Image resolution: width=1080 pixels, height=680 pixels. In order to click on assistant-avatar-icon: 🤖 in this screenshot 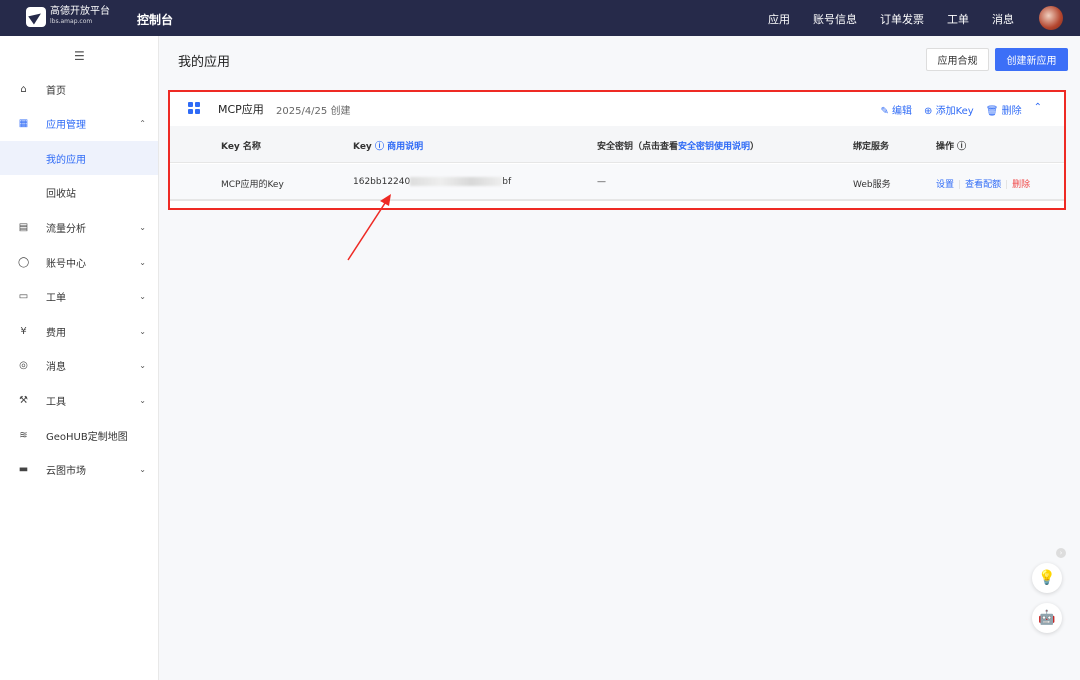, I will do `click(1047, 618)`.